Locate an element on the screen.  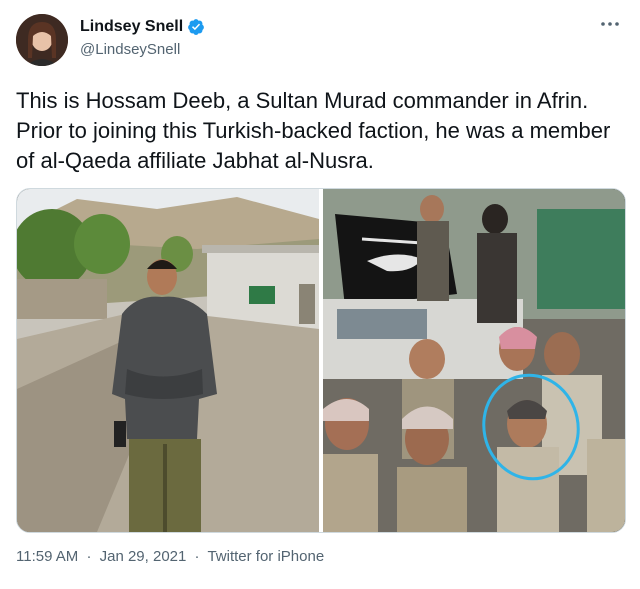
avatar is located at coordinates (42, 40).